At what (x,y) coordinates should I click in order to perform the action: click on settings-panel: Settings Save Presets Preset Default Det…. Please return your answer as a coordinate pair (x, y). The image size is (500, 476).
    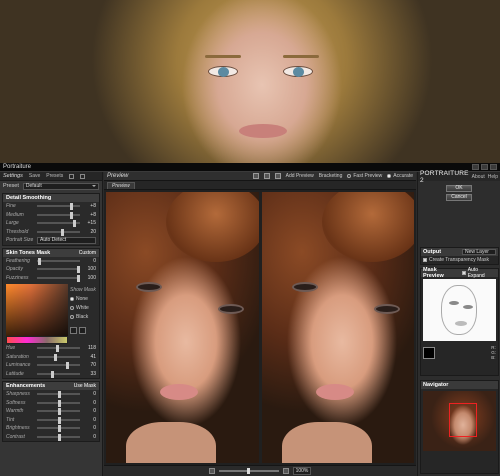
    Looking at the image, I should click on (51, 324).